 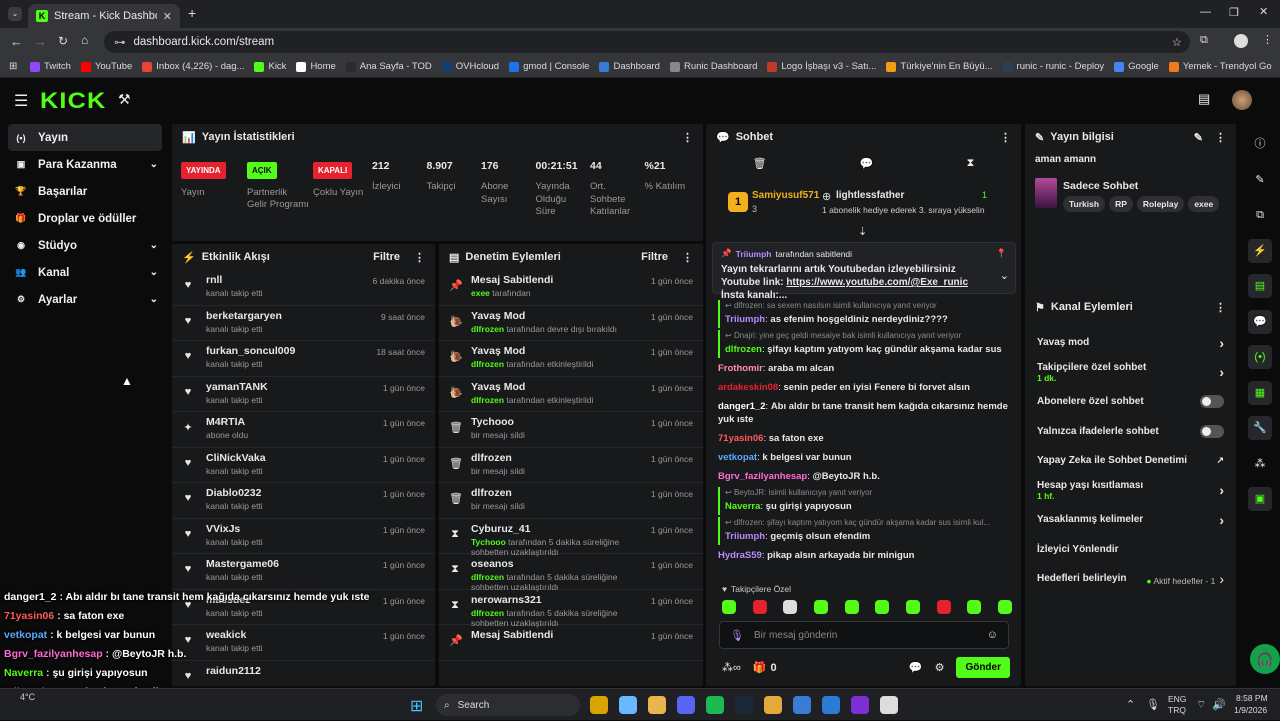 I want to click on channel-action-item: Hesap yaşı kısıtlaması 1 hf. ›, so click(x=1130, y=491).